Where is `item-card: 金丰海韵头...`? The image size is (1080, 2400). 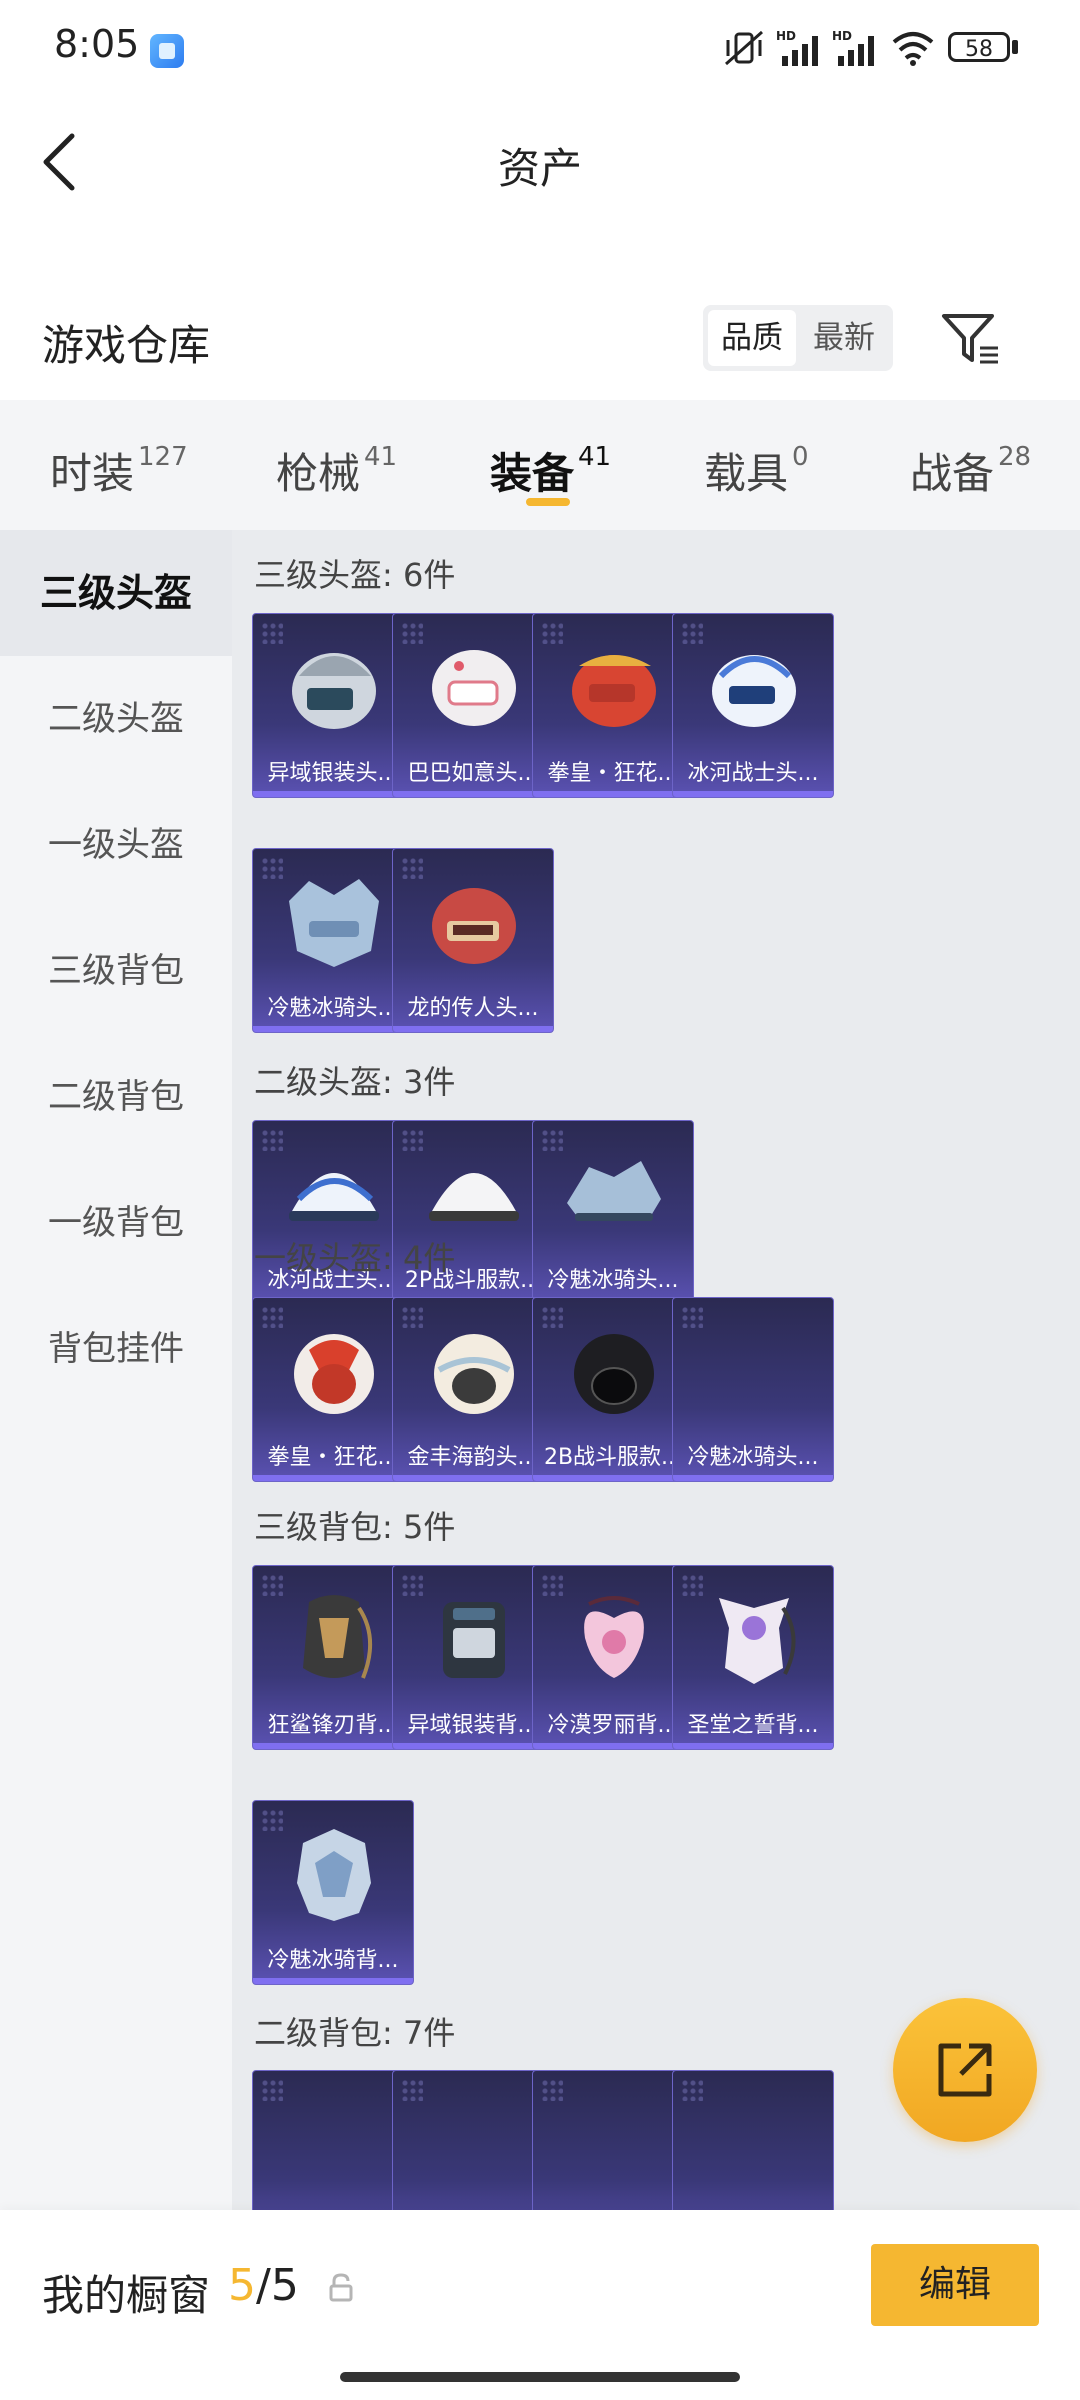 item-card: 金丰海韵头... is located at coordinates (473, 1389).